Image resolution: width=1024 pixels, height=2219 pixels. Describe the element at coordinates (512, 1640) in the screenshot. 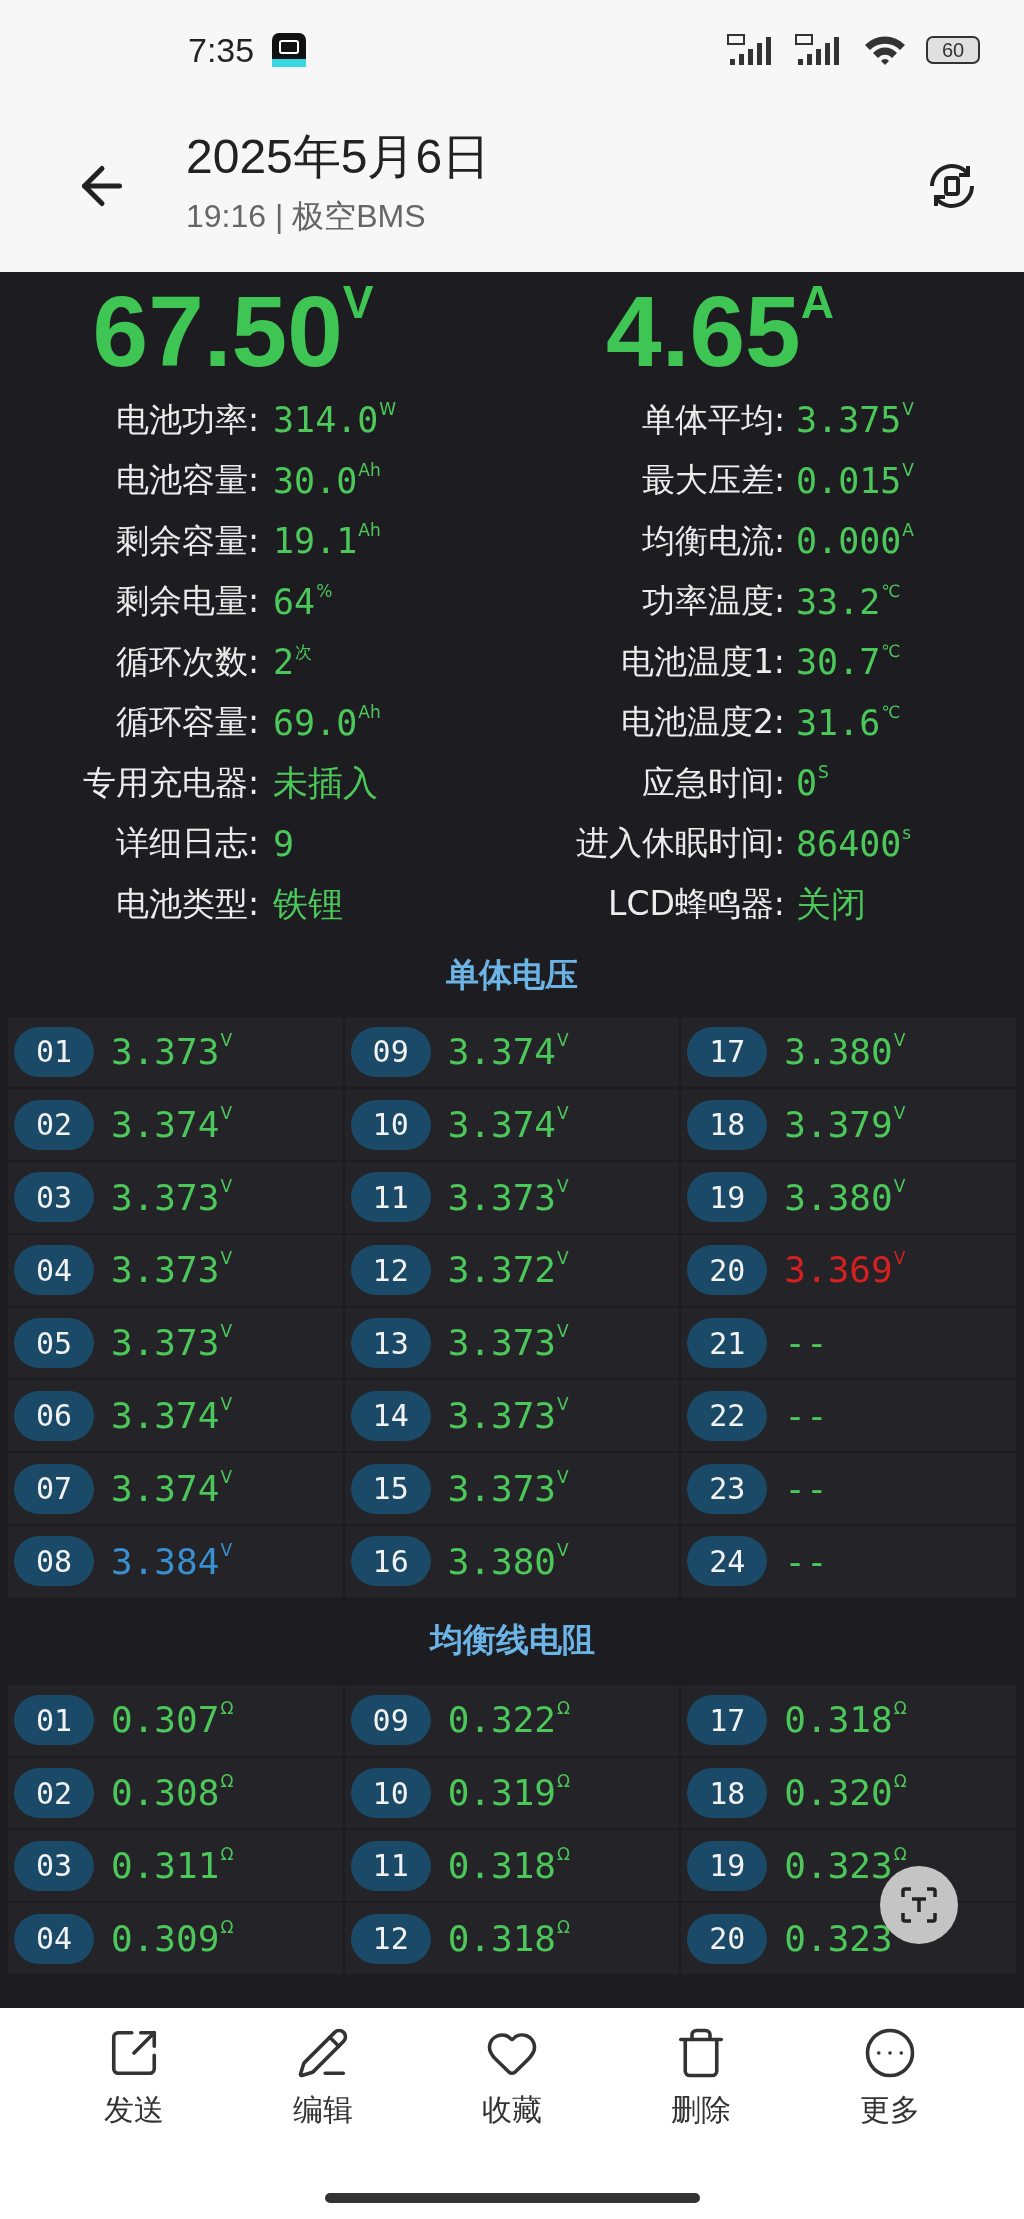

I see `section-title: 均衡线电阻` at that location.